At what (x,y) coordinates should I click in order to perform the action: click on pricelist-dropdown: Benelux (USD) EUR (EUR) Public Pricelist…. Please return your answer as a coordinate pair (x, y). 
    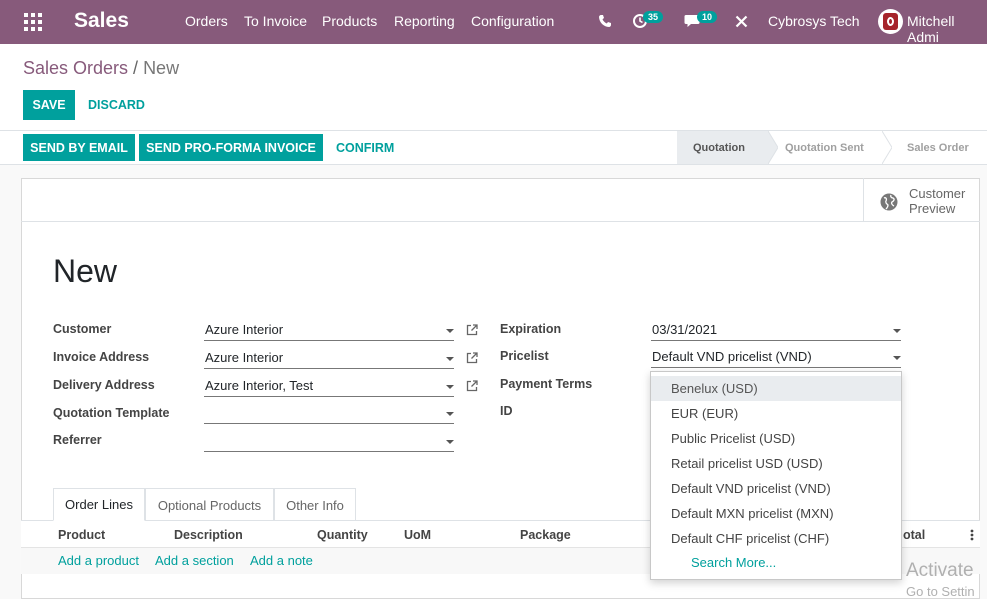
    Looking at the image, I should click on (776, 475).